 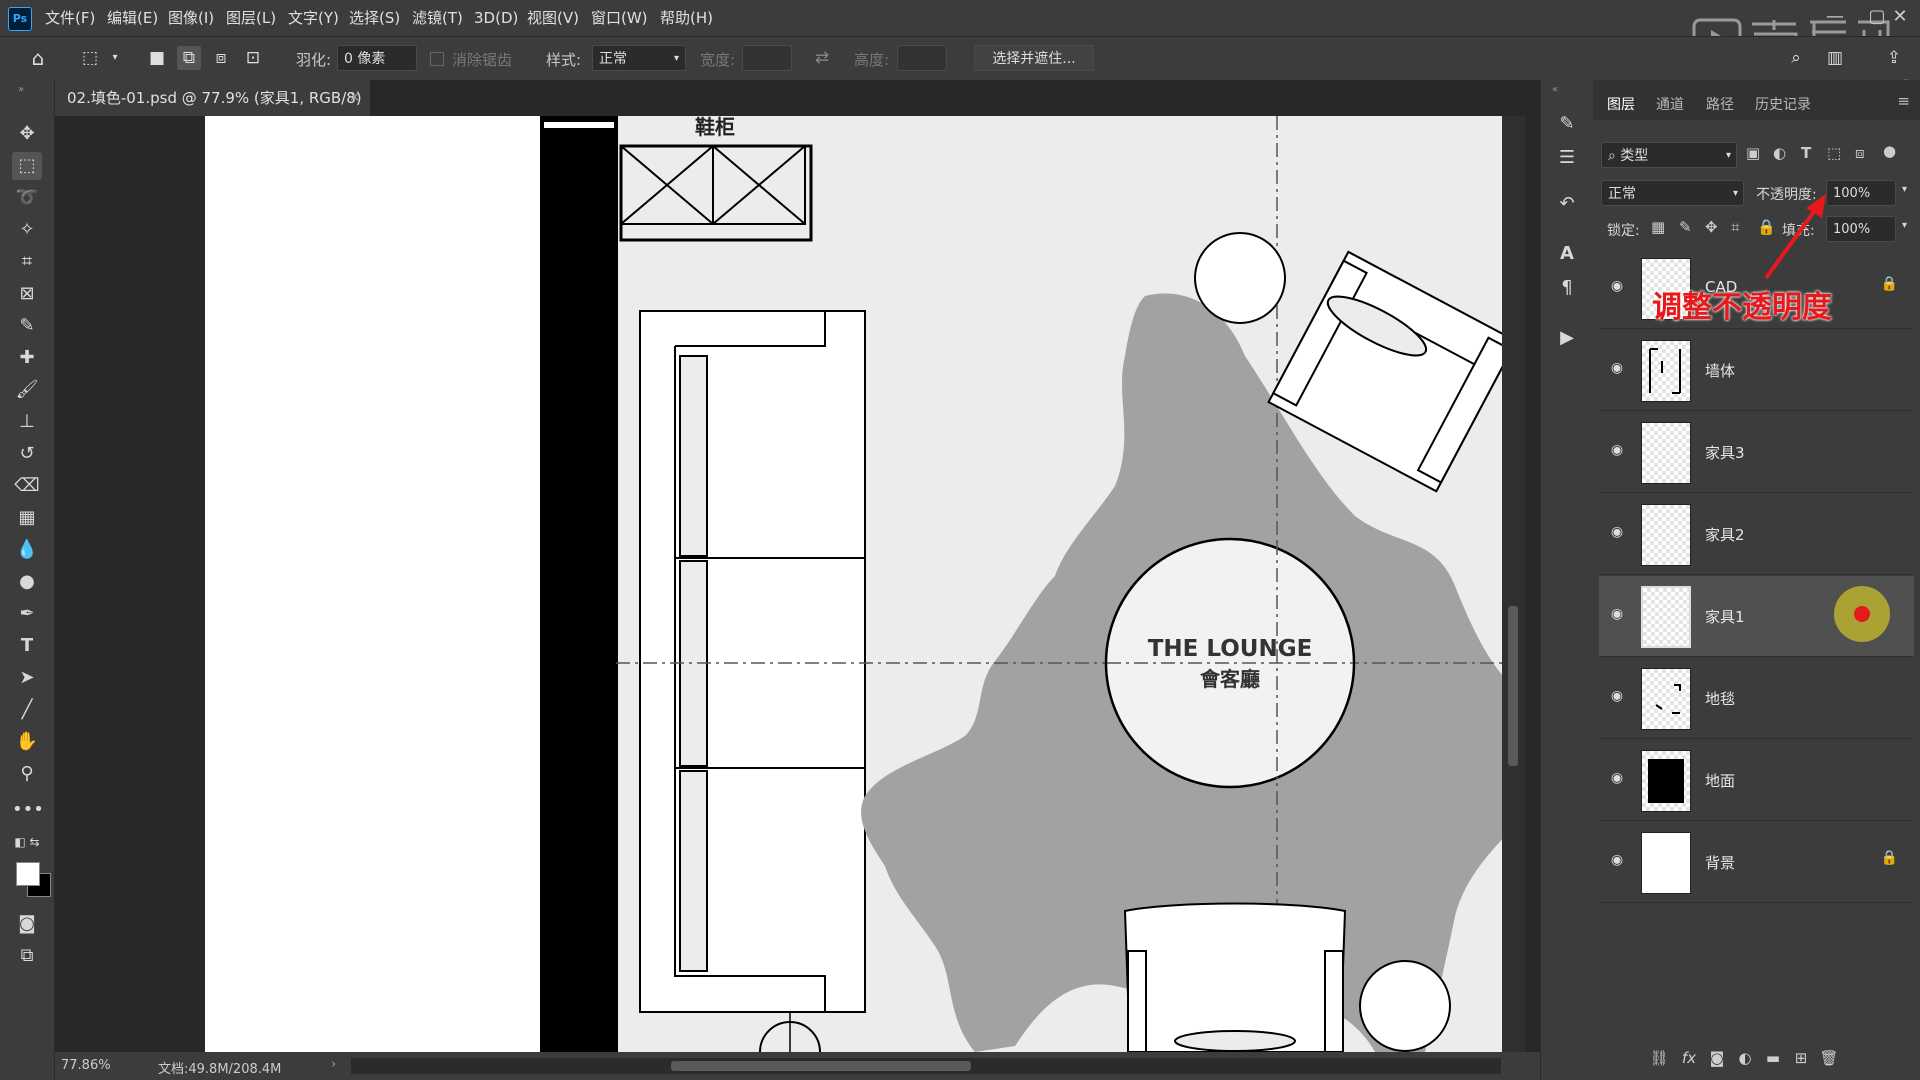 What do you see at coordinates (1756, 862) in the screenshot?
I see `layer-row: ◉ 背景 🔒` at bounding box center [1756, 862].